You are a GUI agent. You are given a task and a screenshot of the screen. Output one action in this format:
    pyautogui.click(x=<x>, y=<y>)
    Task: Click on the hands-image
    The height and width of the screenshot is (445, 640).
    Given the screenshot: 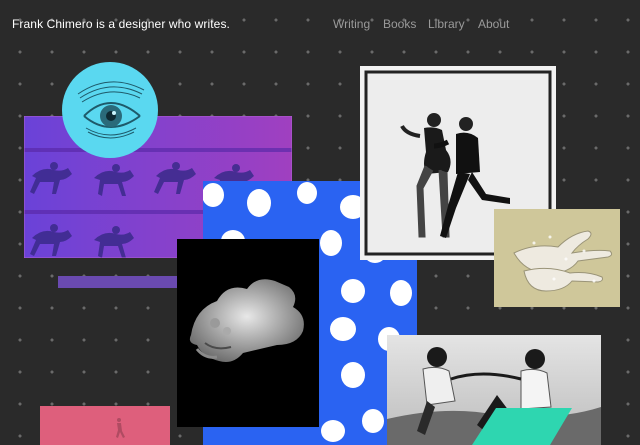 What is the action you would take?
    pyautogui.click(x=557, y=258)
    